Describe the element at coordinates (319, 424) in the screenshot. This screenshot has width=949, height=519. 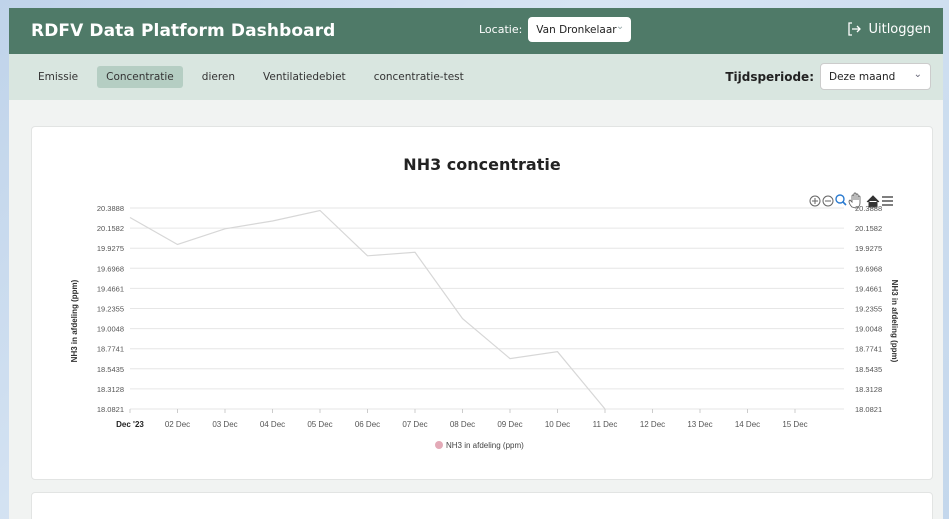
I see `x-tick-label: 05 Dec` at that location.